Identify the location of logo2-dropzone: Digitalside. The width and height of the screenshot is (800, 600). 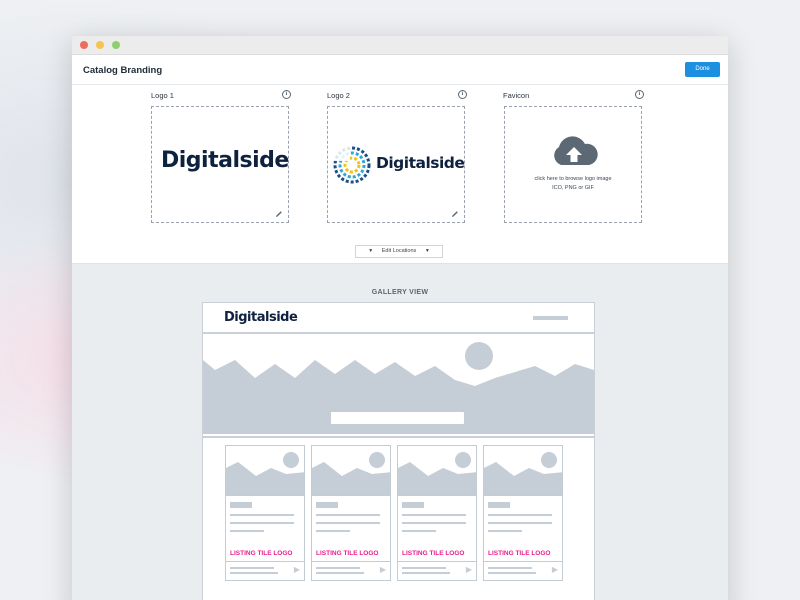
(396, 164).